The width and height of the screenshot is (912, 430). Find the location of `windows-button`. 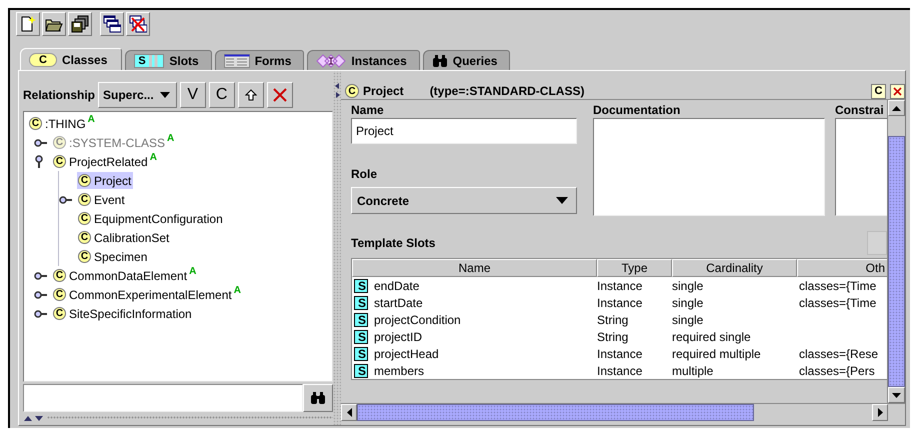

windows-button is located at coordinates (112, 24).